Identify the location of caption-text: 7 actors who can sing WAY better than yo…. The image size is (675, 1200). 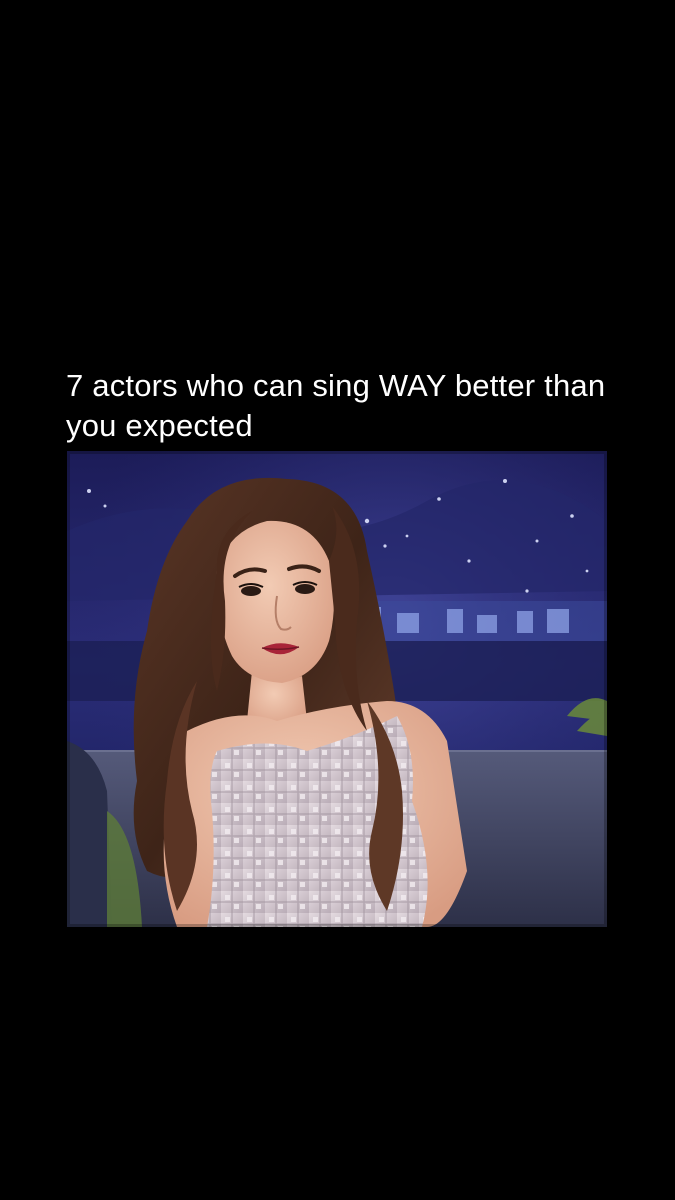
(336, 405).